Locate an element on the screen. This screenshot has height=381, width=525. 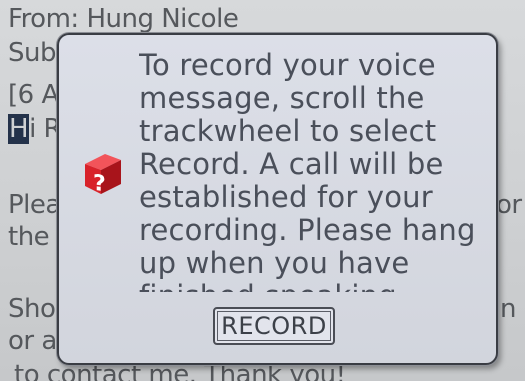
email-subject-line: Sub is located at coordinates (32, 53).